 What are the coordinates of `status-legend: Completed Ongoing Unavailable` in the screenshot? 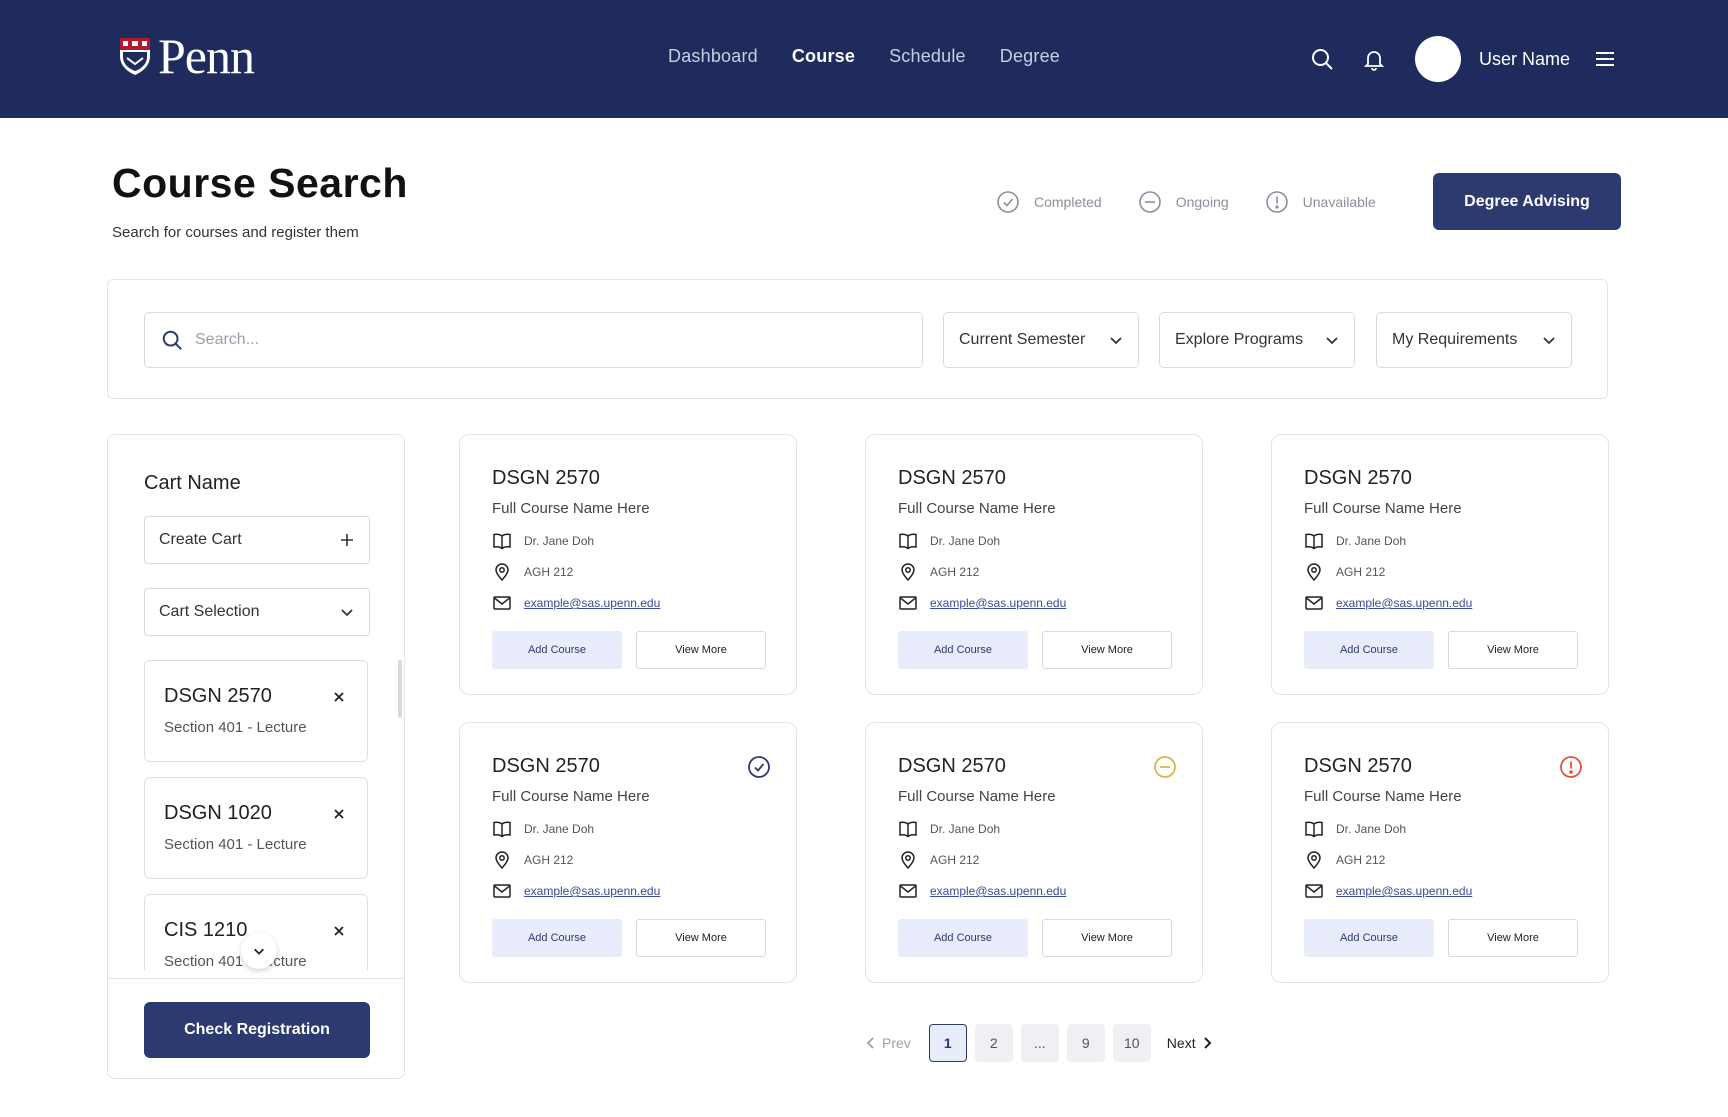 It's located at (1186, 202).